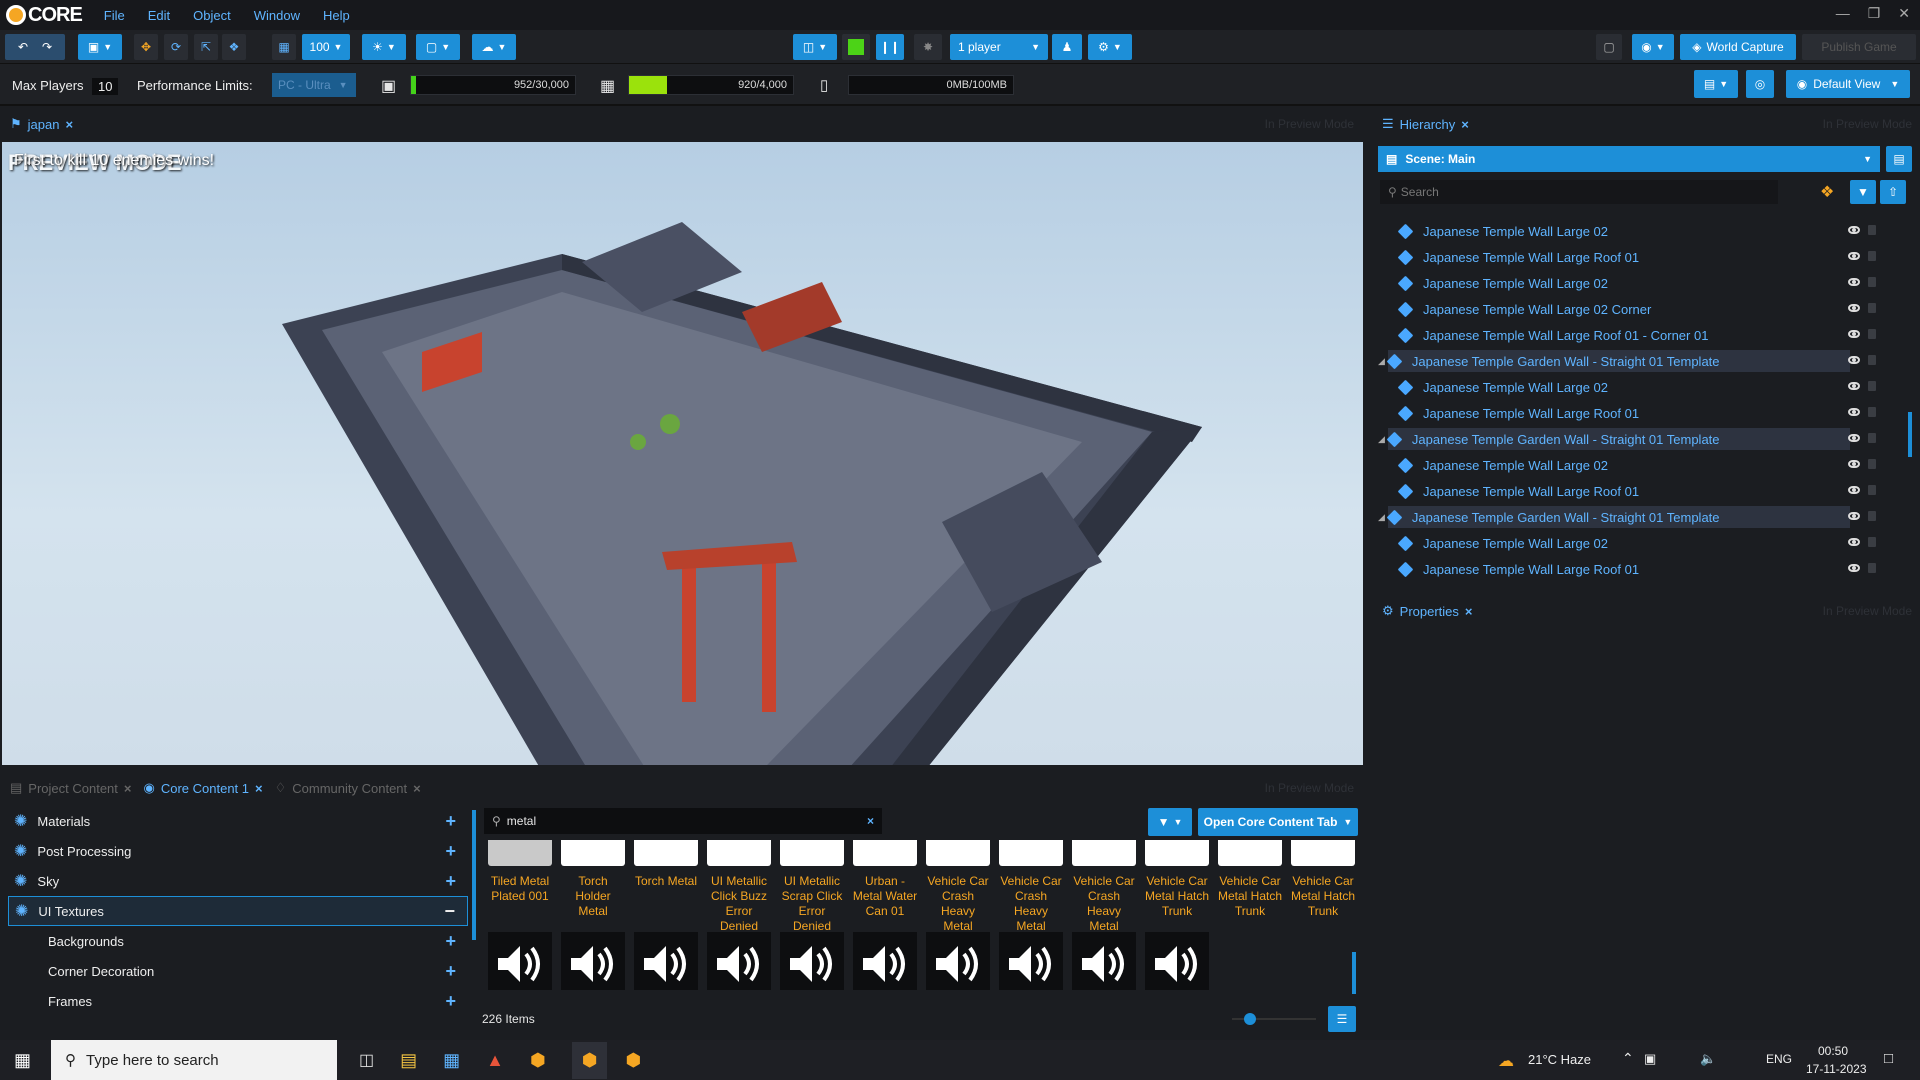 The width and height of the screenshot is (1920, 1080). I want to click on pause-button: ❙❙, so click(890, 47).